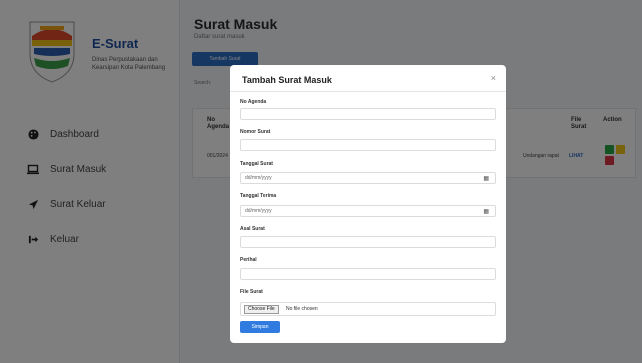 The image size is (642, 363). I want to click on tanggal-terima-label: Tanggal Terima, so click(258, 196).